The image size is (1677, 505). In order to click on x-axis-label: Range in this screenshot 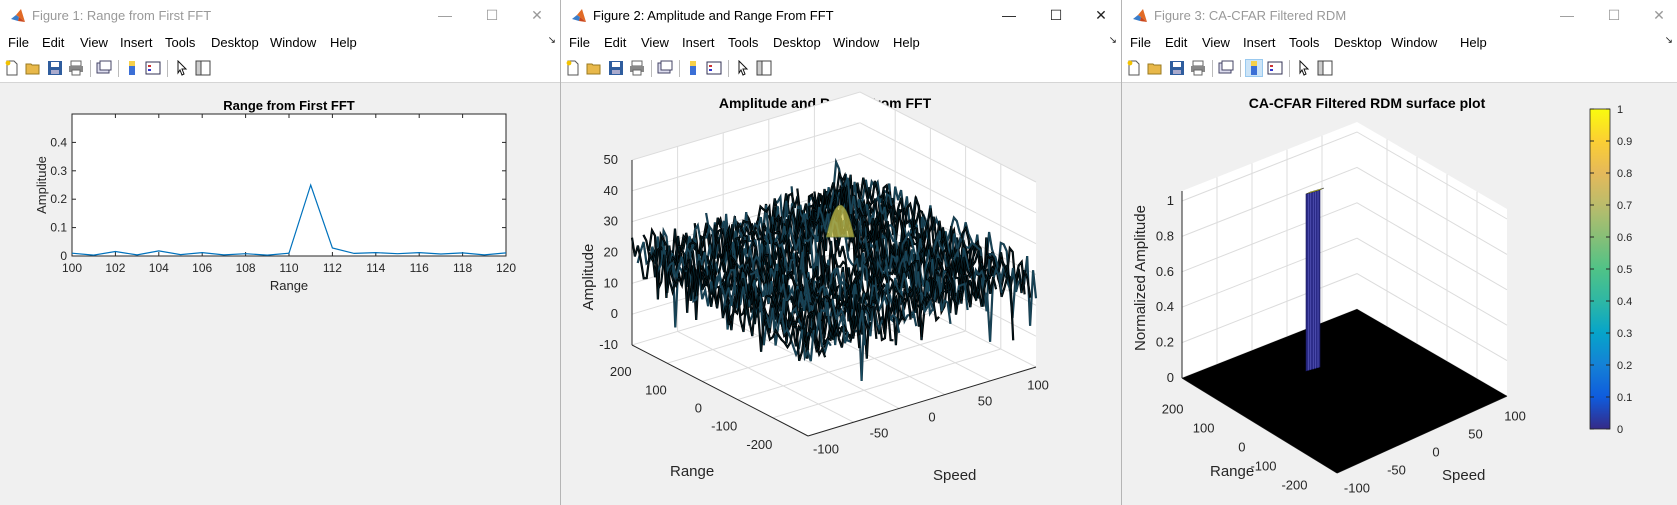, I will do `click(289, 285)`.